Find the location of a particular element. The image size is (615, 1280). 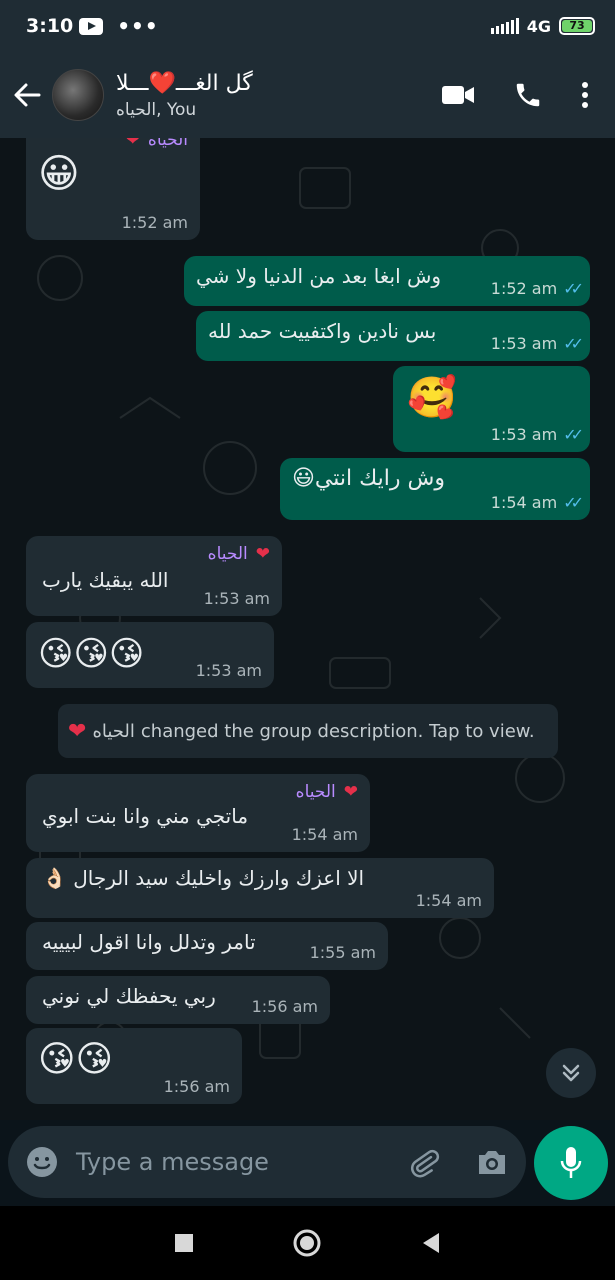

battery-icon: 73 is located at coordinates (577, 26).